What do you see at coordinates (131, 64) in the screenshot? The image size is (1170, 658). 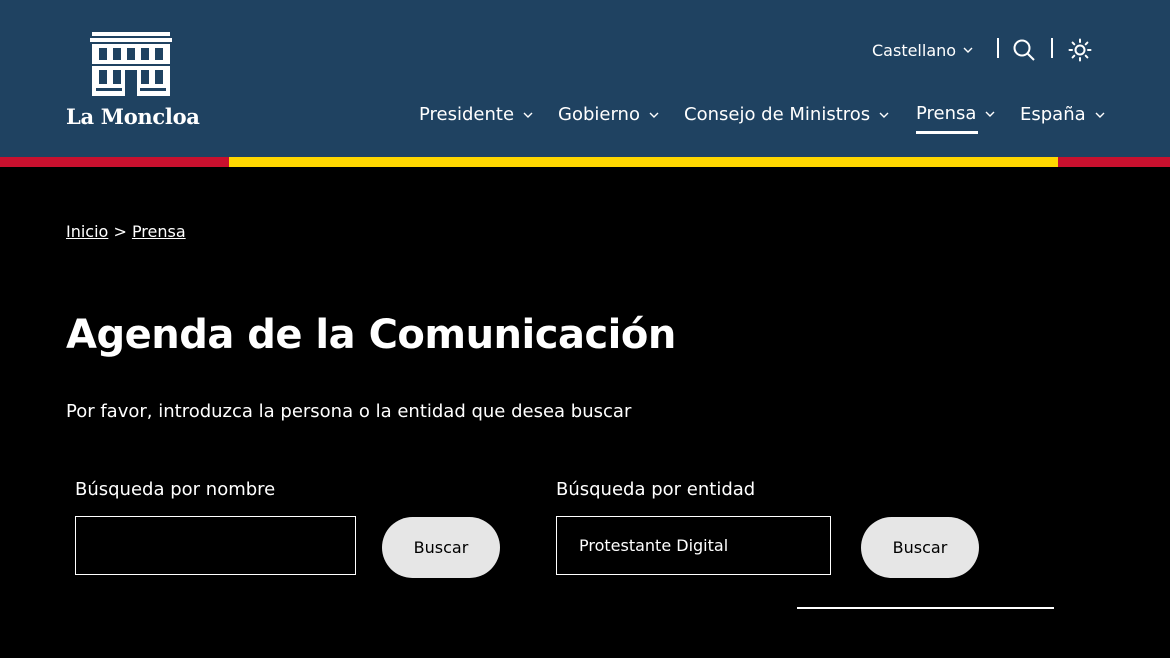 I see `moncloa-building-icon` at bounding box center [131, 64].